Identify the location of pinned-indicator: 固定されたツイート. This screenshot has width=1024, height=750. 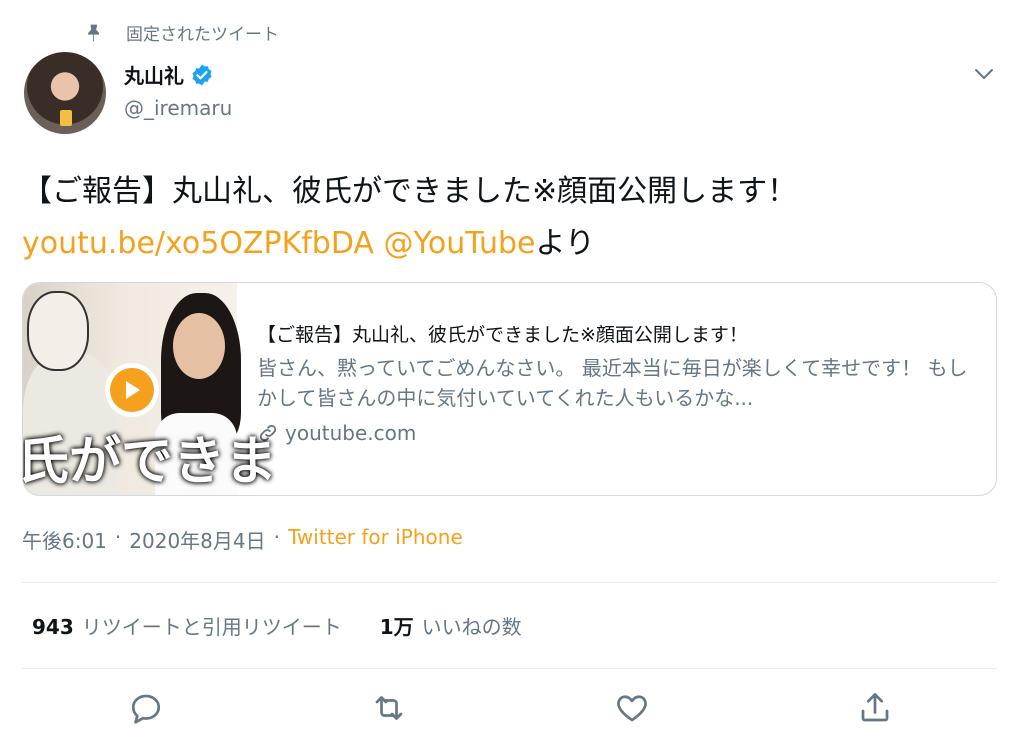
(181, 32).